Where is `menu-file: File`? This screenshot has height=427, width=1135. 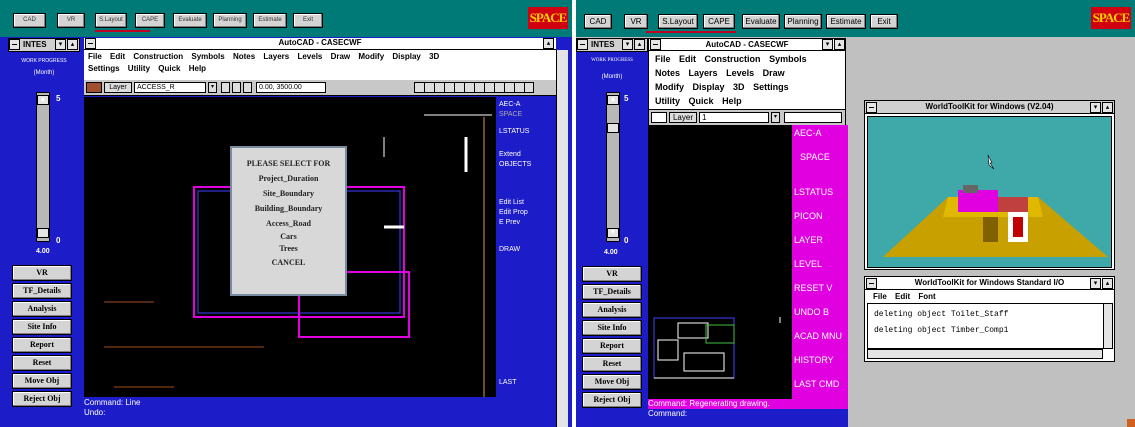
menu-file: File is located at coordinates (95, 56).